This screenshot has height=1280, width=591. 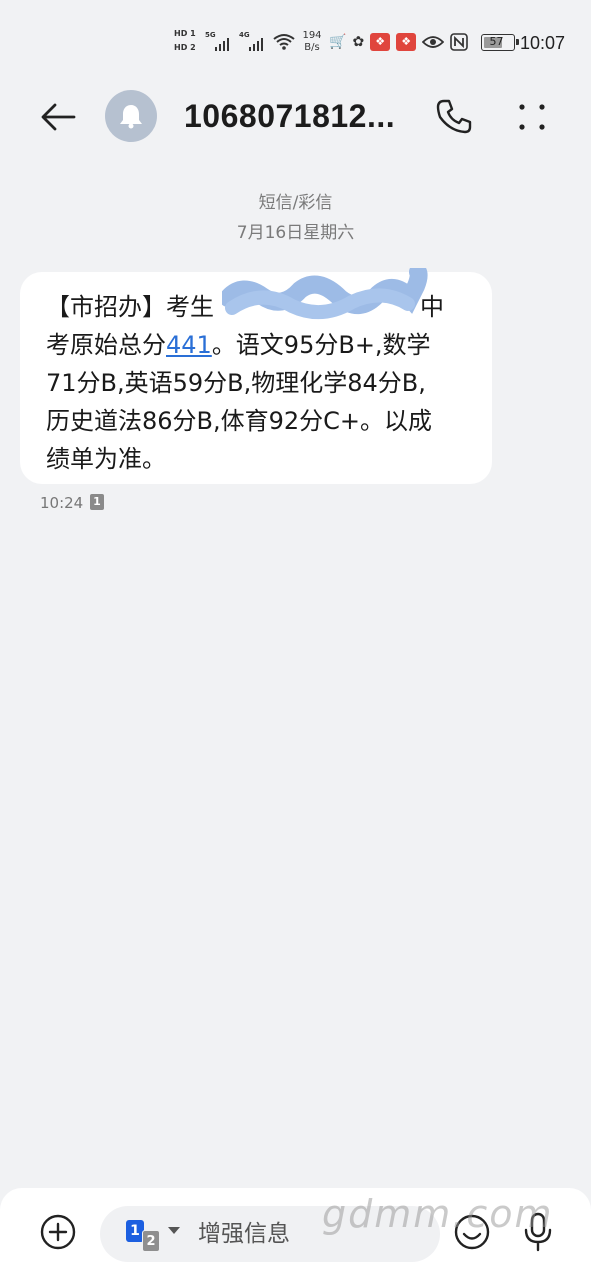 I want to click on message-line-5: 绩单为准。, so click(x=106, y=459).